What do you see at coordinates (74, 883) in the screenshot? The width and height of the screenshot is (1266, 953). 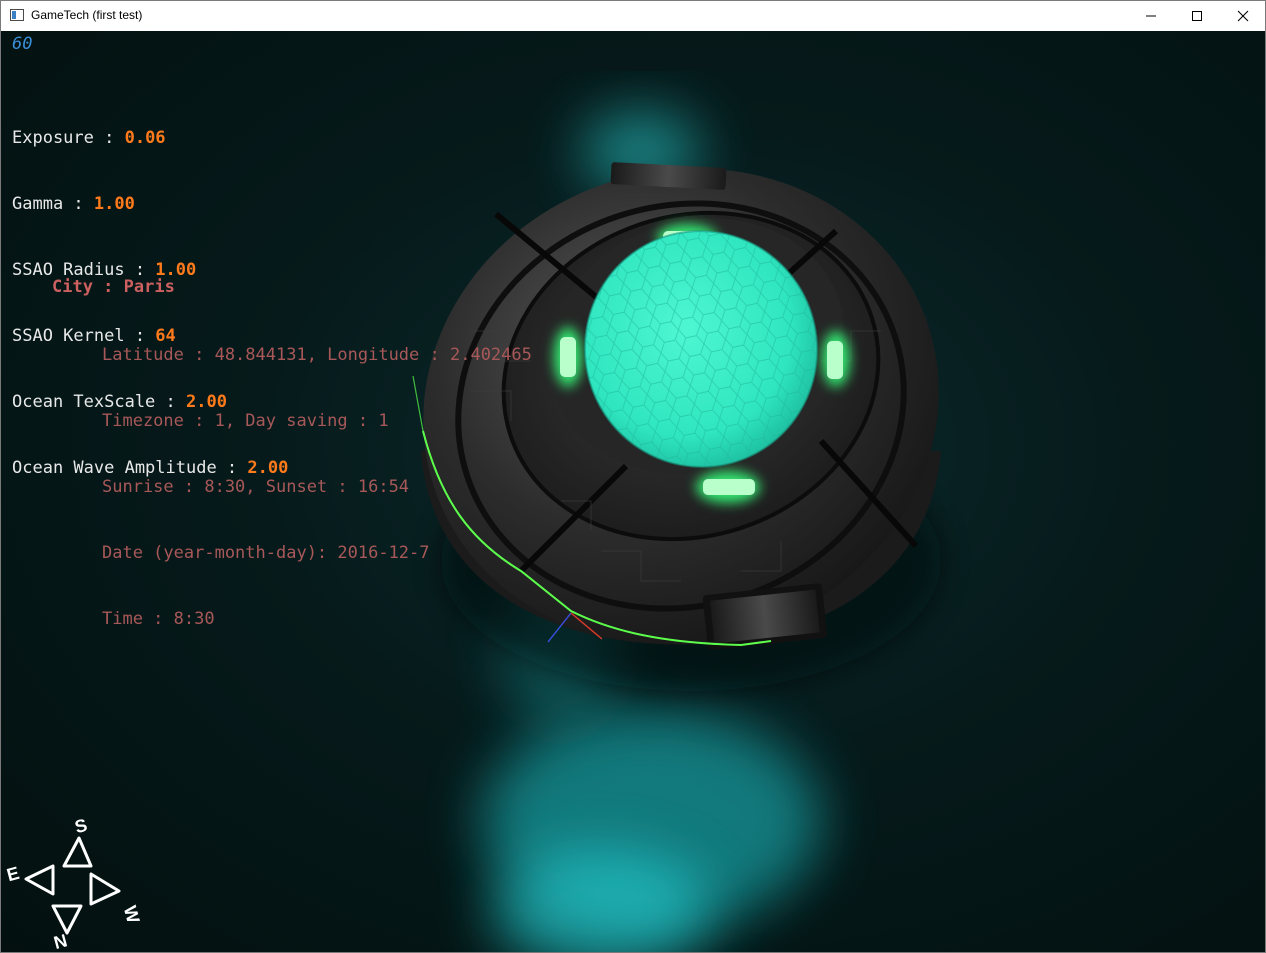 I see `compass-widget: S E W N` at bounding box center [74, 883].